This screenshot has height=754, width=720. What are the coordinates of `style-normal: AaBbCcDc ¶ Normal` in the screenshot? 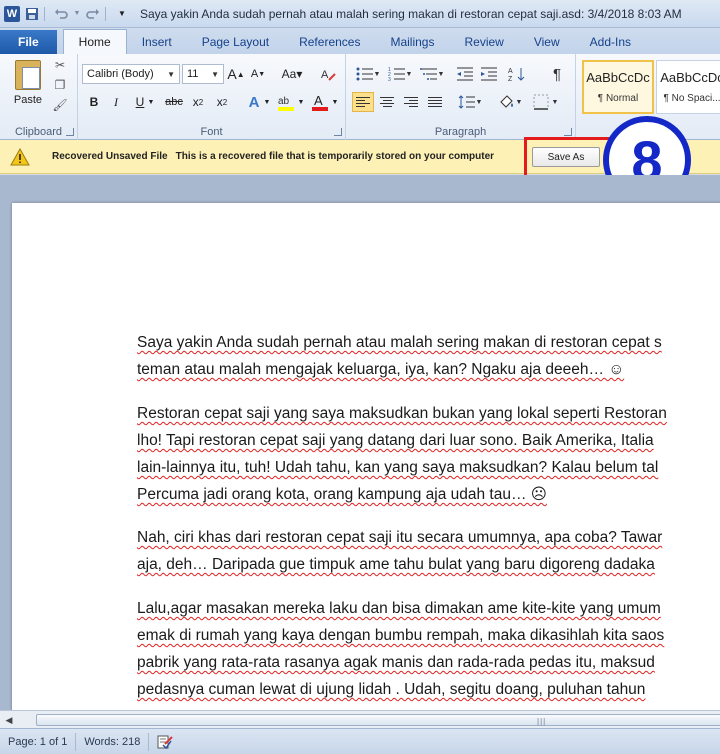 It's located at (618, 87).